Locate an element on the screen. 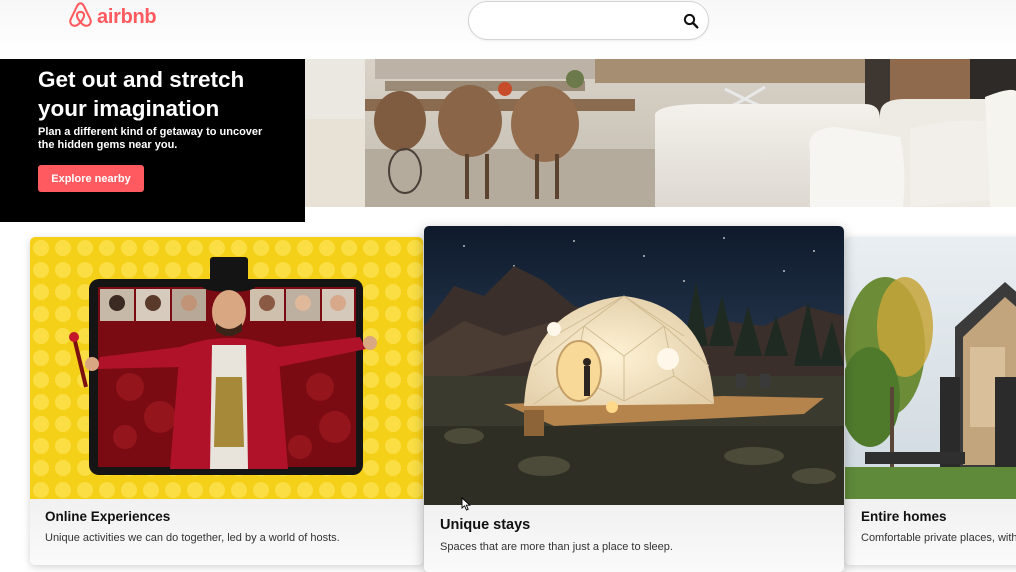 This screenshot has height=572, width=1016. brand-name: airbnb is located at coordinates (127, 17).